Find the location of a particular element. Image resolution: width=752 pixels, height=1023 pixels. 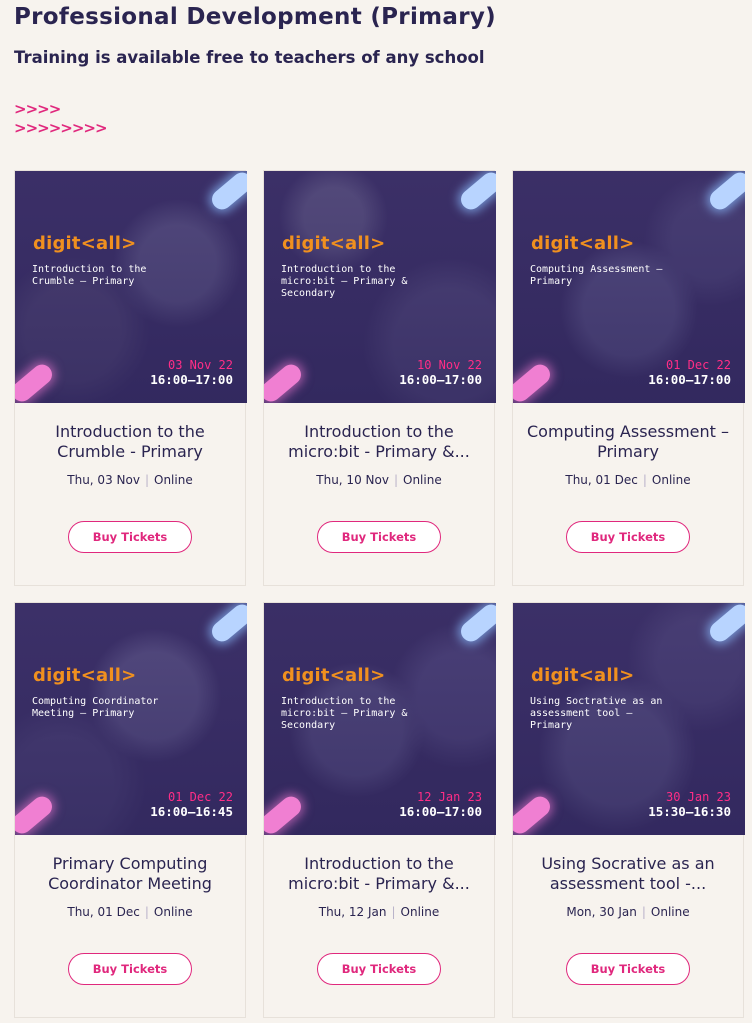

thumbnail-time: 16:00–16:45 is located at coordinates (191, 811).